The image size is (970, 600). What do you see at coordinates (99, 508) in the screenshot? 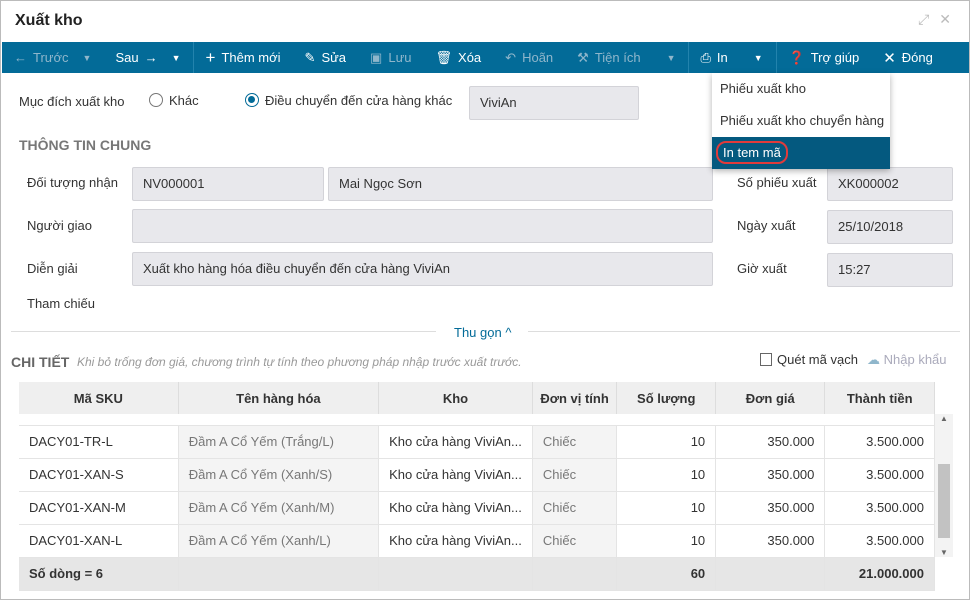
I see `table-cell: DACY01-XAN-M` at bounding box center [99, 508].